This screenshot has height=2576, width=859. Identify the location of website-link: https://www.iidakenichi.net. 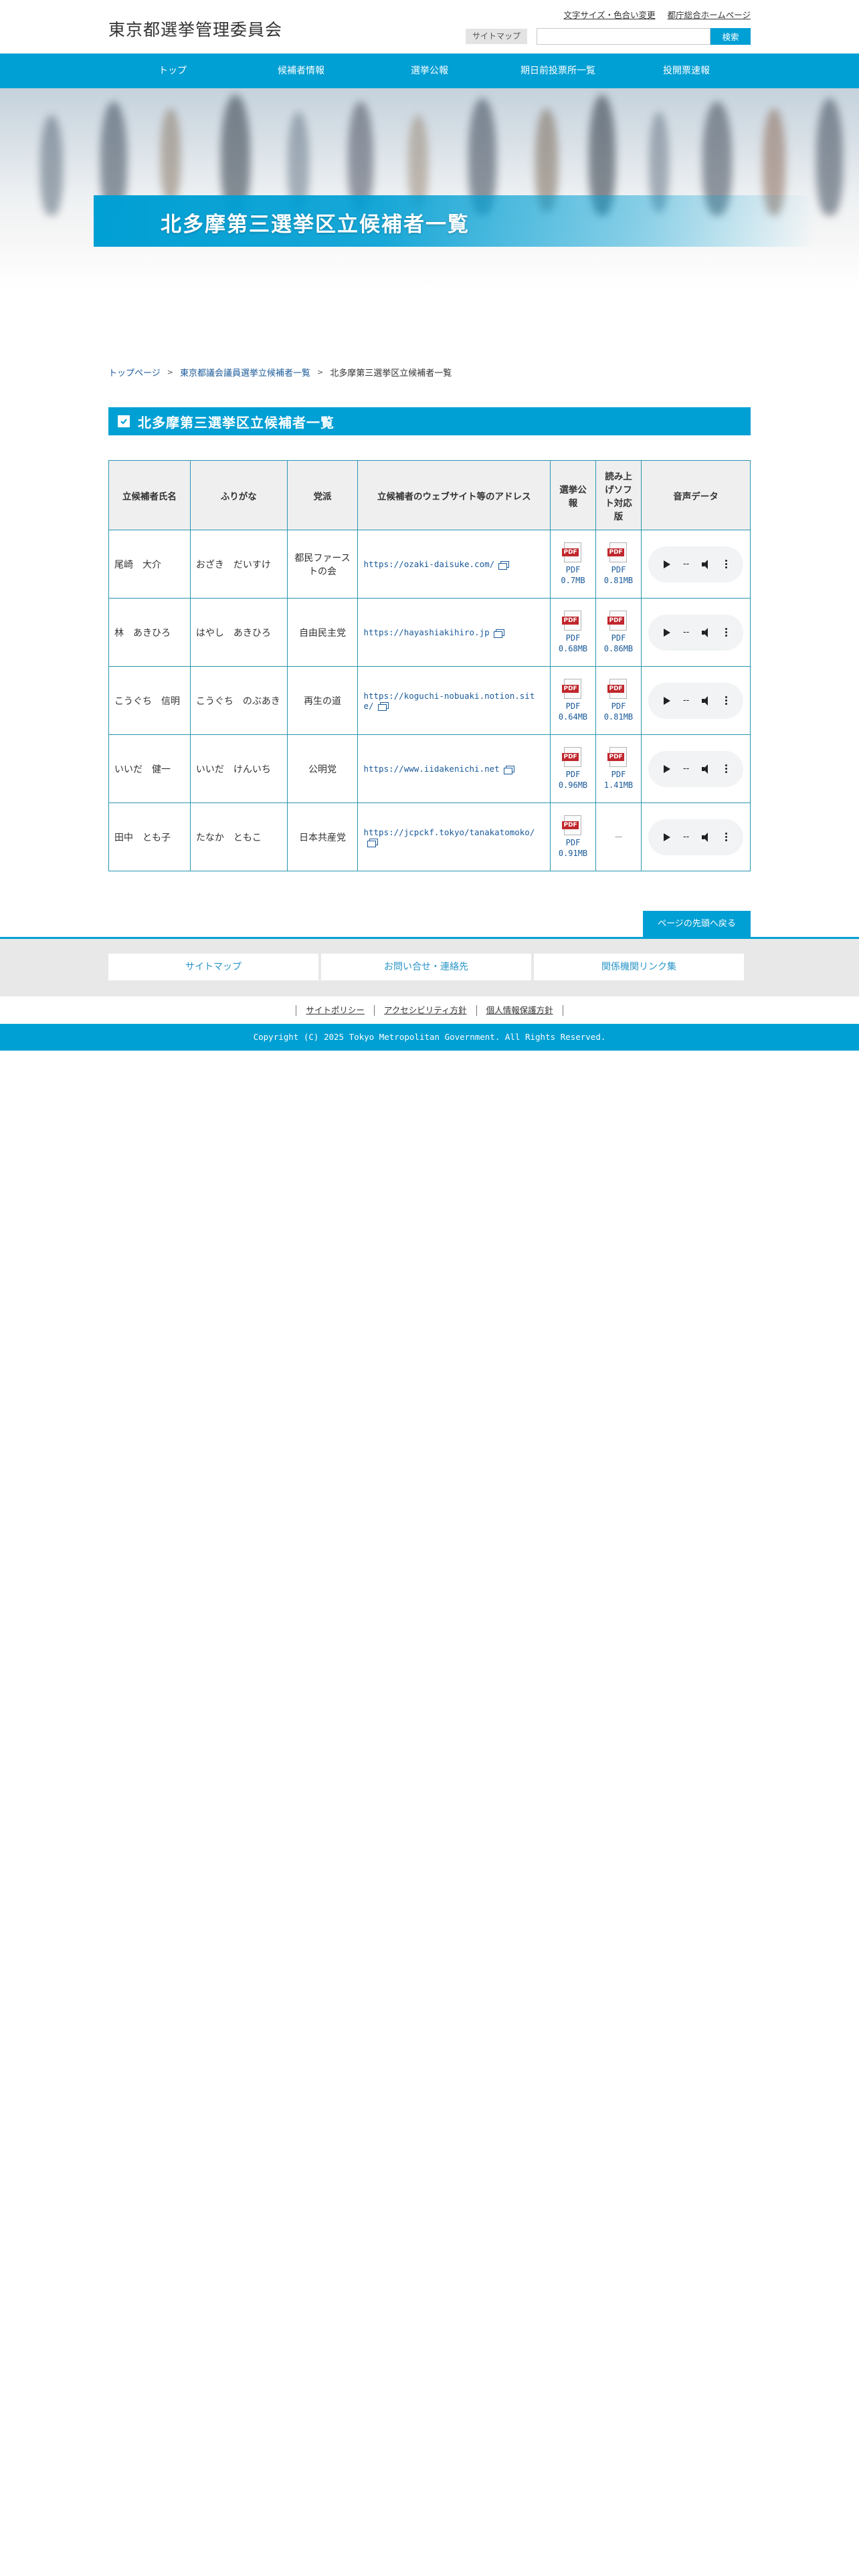
(431, 769).